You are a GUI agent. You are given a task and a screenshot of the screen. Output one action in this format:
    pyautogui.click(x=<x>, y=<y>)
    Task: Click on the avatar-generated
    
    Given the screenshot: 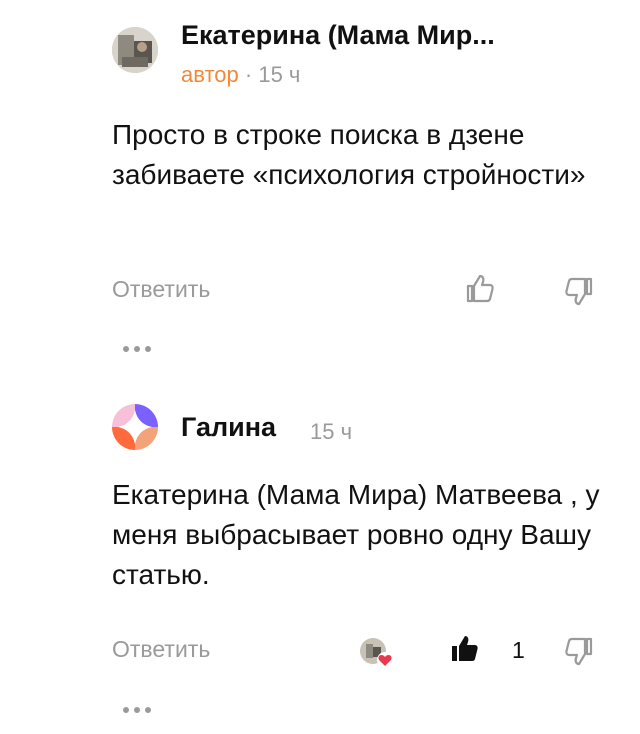 What is the action you would take?
    pyautogui.click(x=135, y=427)
    